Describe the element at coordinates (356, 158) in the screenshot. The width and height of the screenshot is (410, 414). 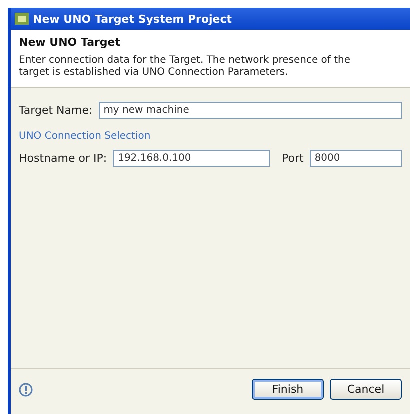
I see `input-field: 8000` at that location.